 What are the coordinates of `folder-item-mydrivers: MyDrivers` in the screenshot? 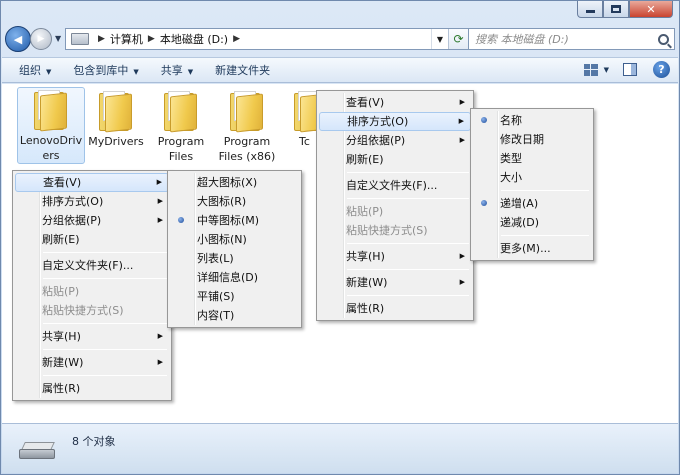 It's located at (116, 119).